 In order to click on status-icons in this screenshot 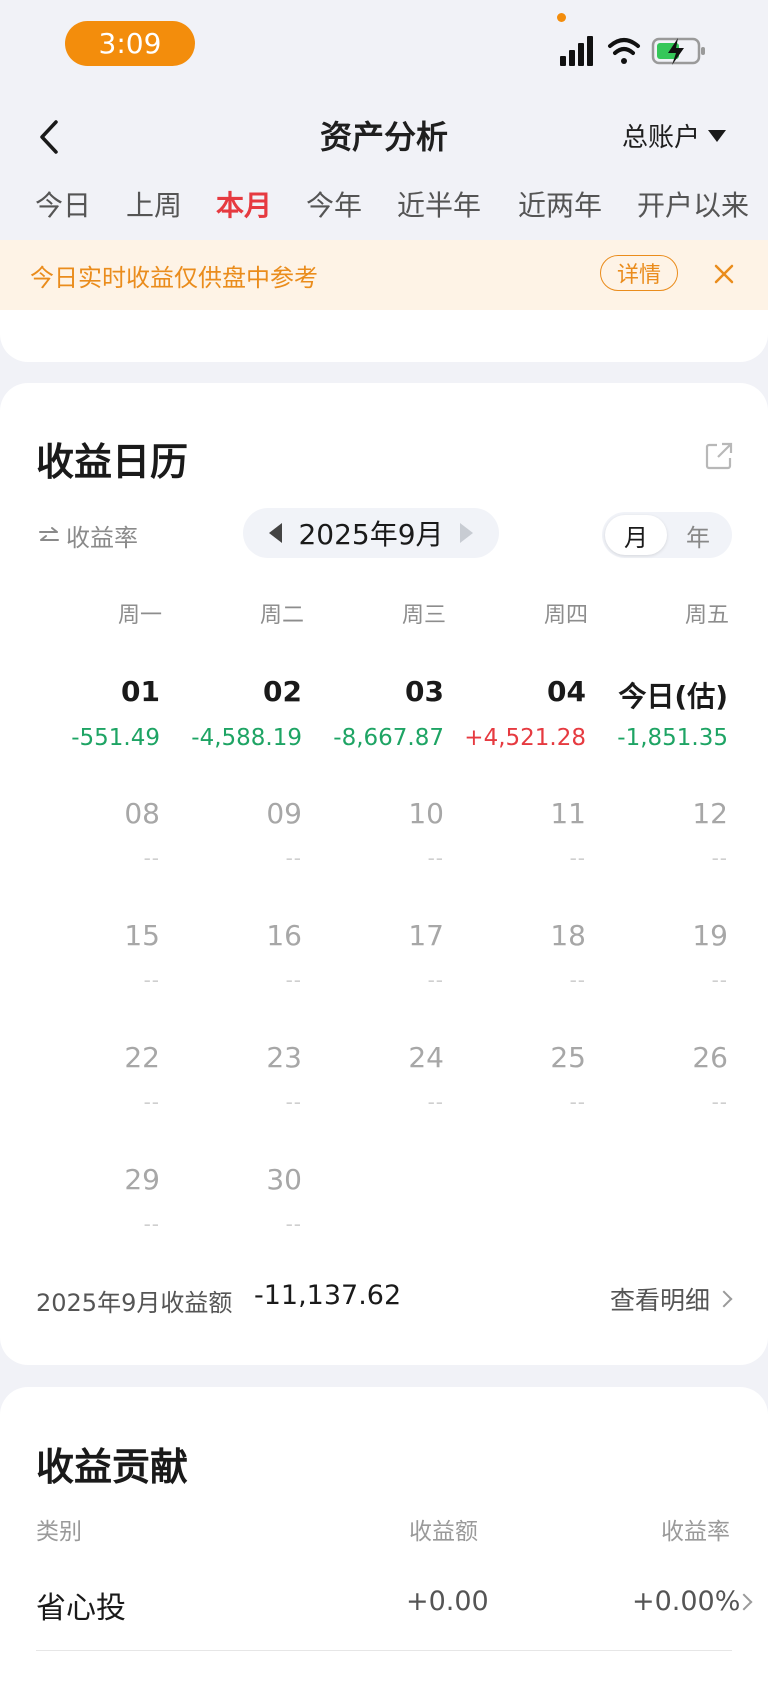, I will do `click(632, 51)`.